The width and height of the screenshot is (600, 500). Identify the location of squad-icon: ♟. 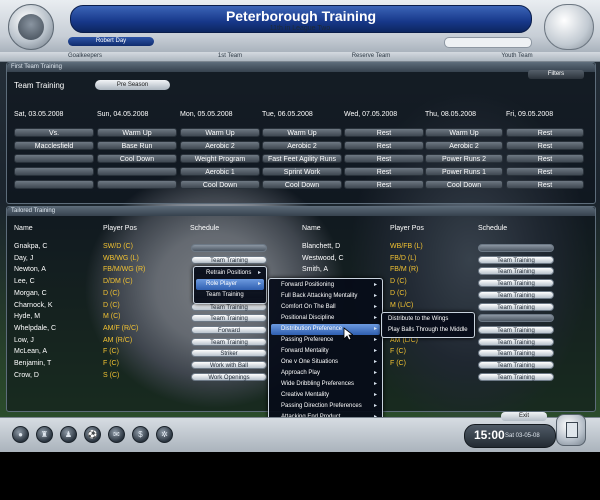
(68, 434).